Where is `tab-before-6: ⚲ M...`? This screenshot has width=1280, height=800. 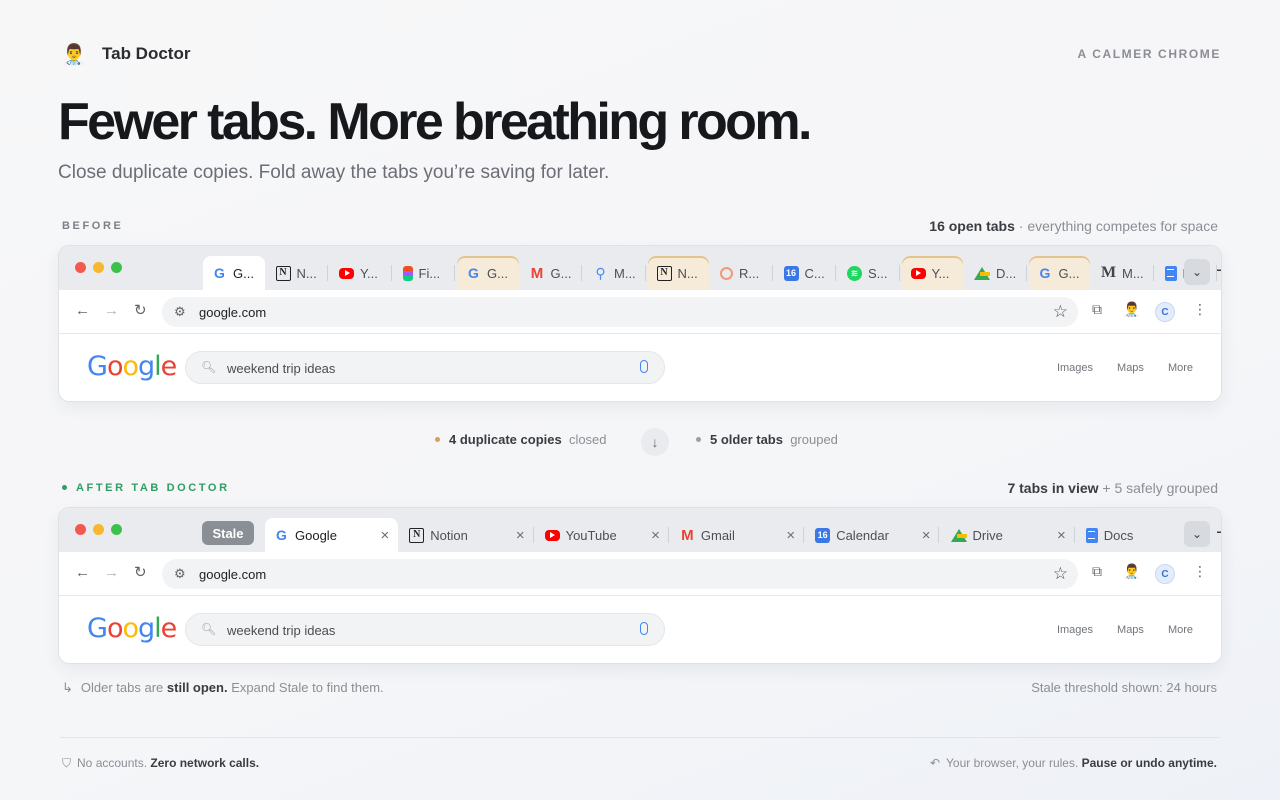
tab-before-6: ⚲ M... is located at coordinates (615, 273).